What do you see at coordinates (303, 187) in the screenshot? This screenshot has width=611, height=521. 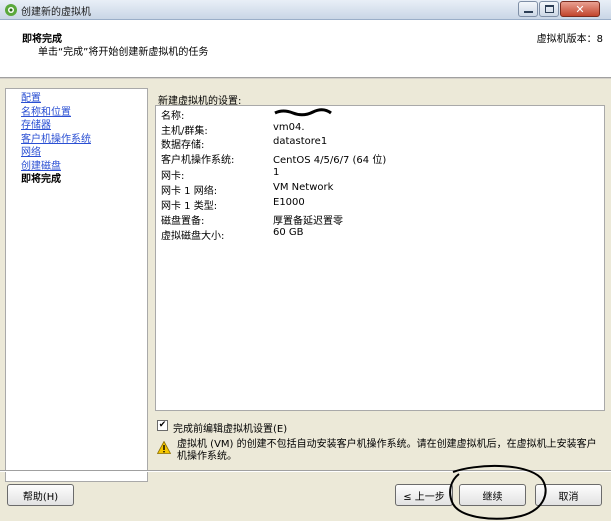 I see `summary-value: VM Network` at bounding box center [303, 187].